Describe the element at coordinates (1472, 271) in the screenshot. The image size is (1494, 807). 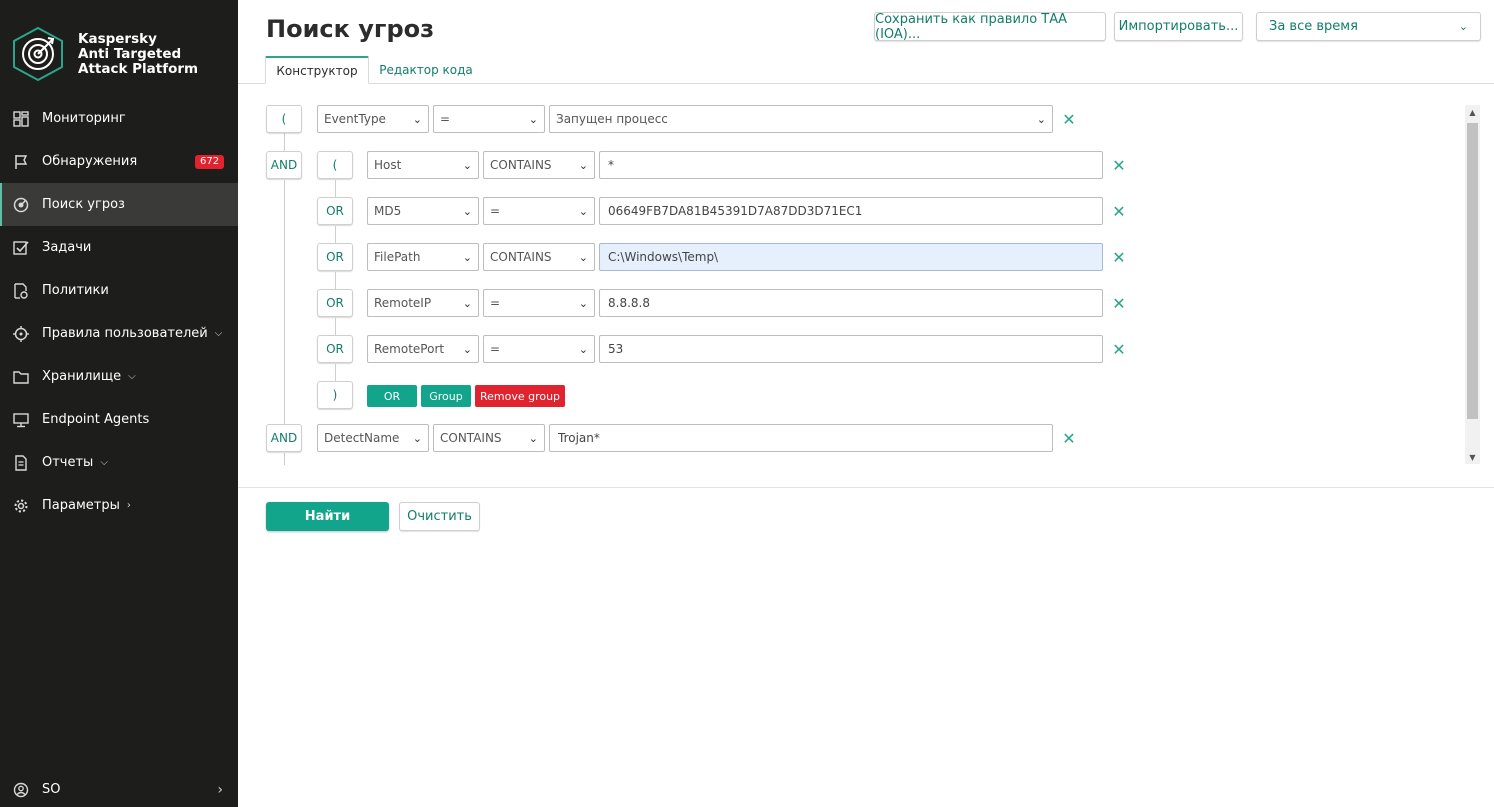
I see `scrollbar-thumb` at that location.